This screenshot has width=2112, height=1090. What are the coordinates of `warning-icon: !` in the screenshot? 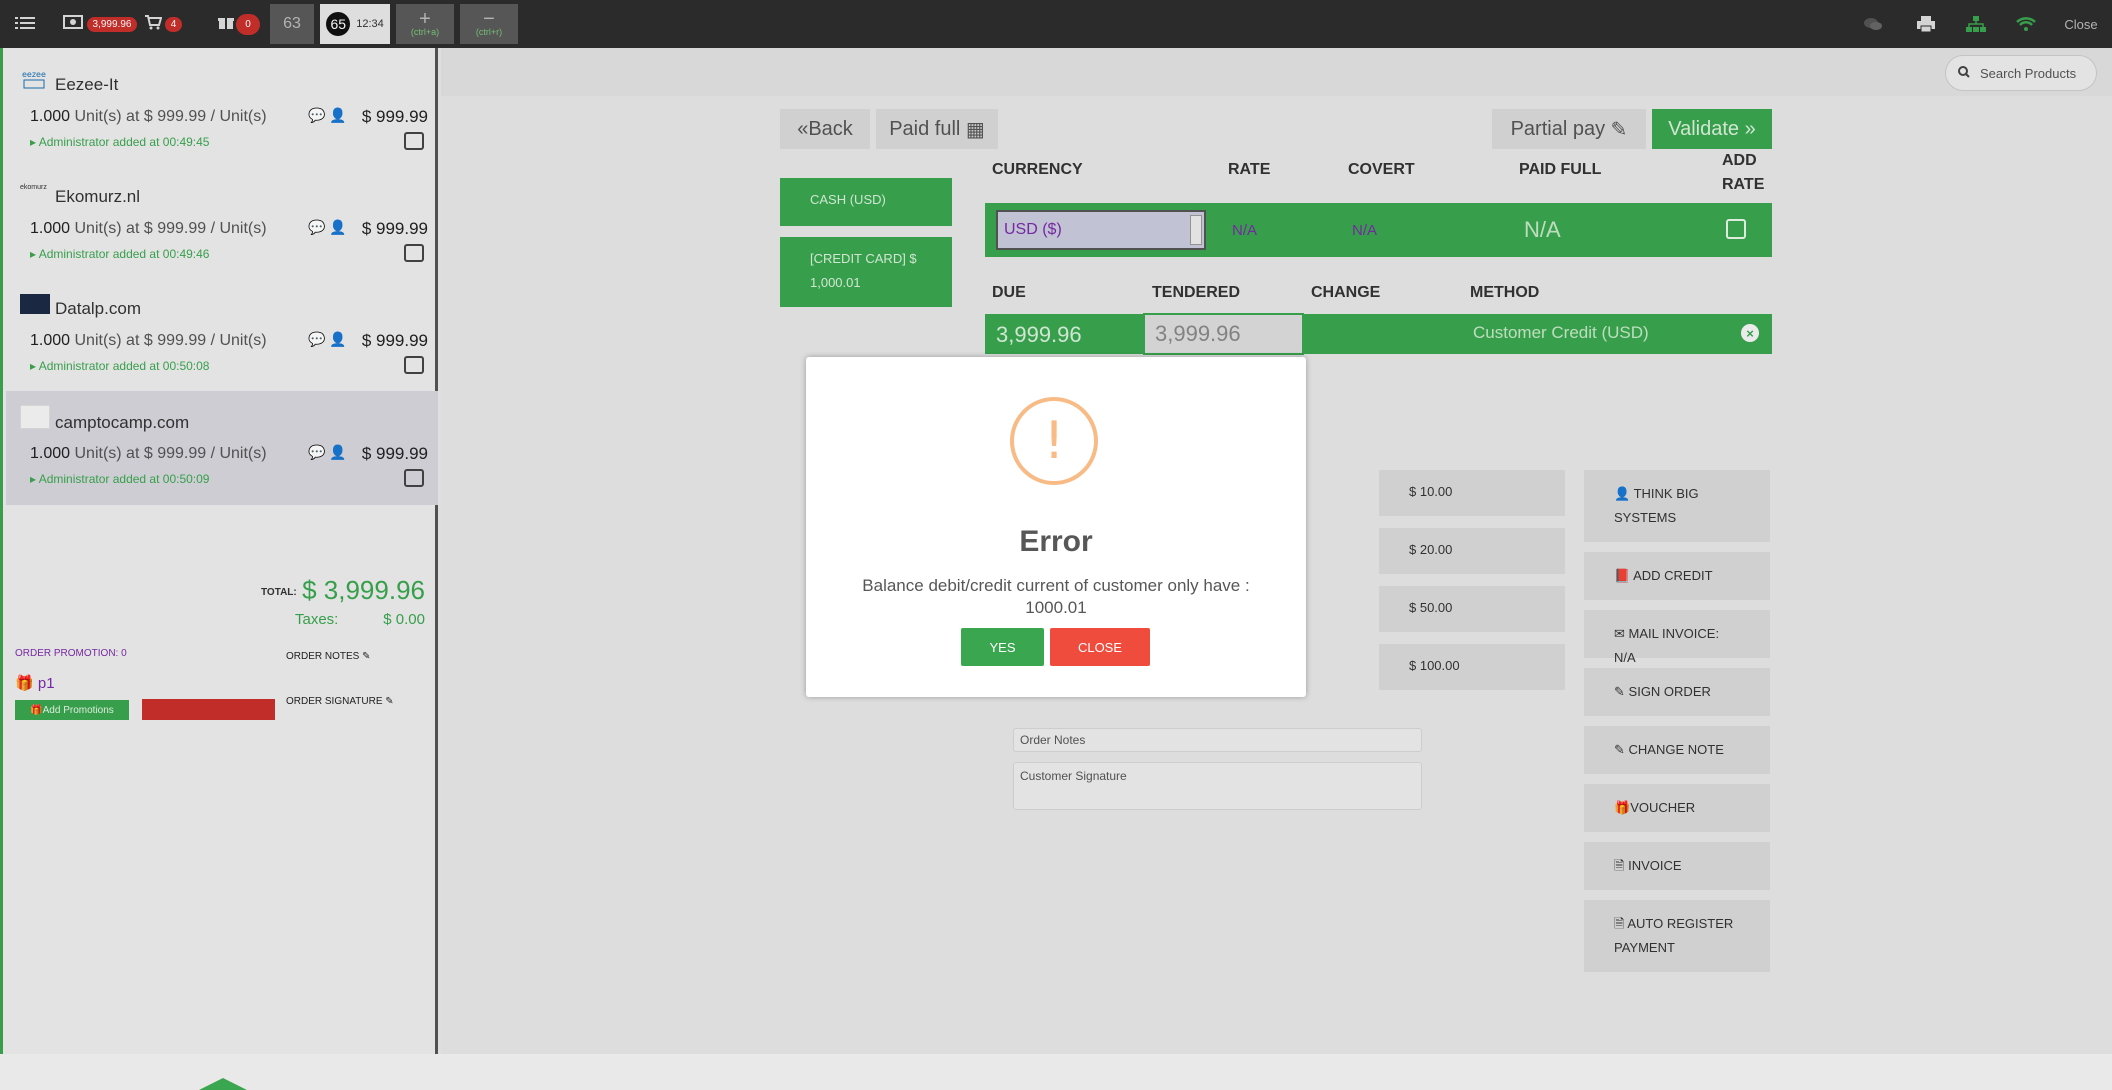 It's located at (1054, 441).